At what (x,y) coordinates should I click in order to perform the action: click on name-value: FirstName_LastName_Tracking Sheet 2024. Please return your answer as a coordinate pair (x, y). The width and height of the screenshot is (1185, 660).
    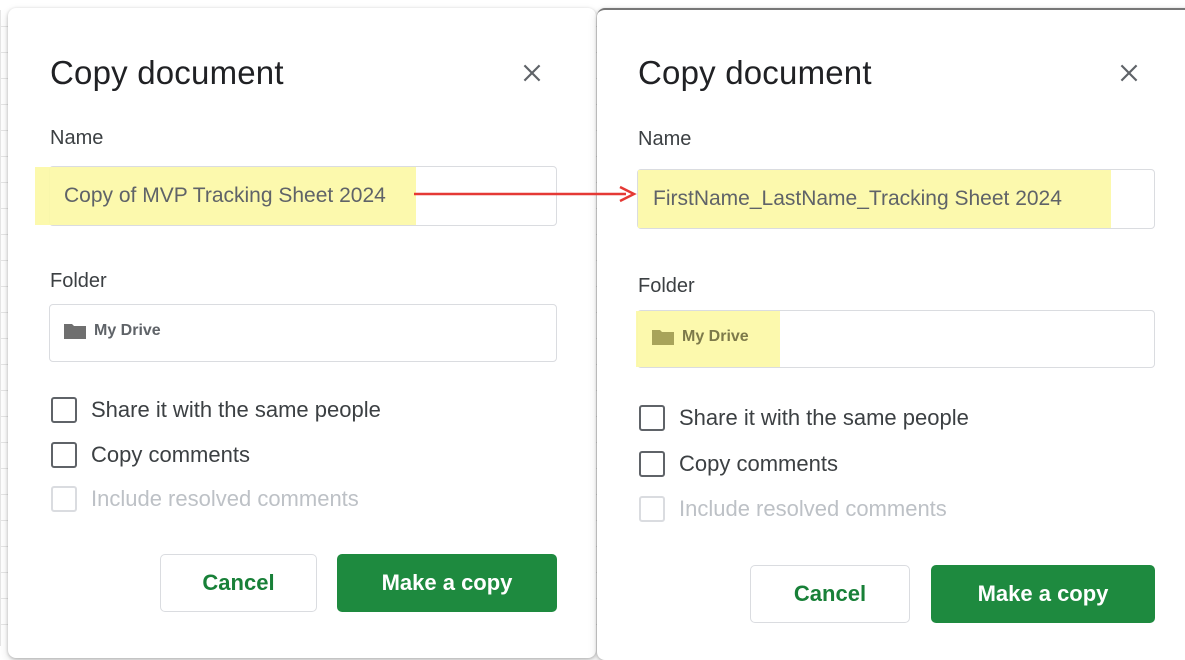
    Looking at the image, I should click on (857, 198).